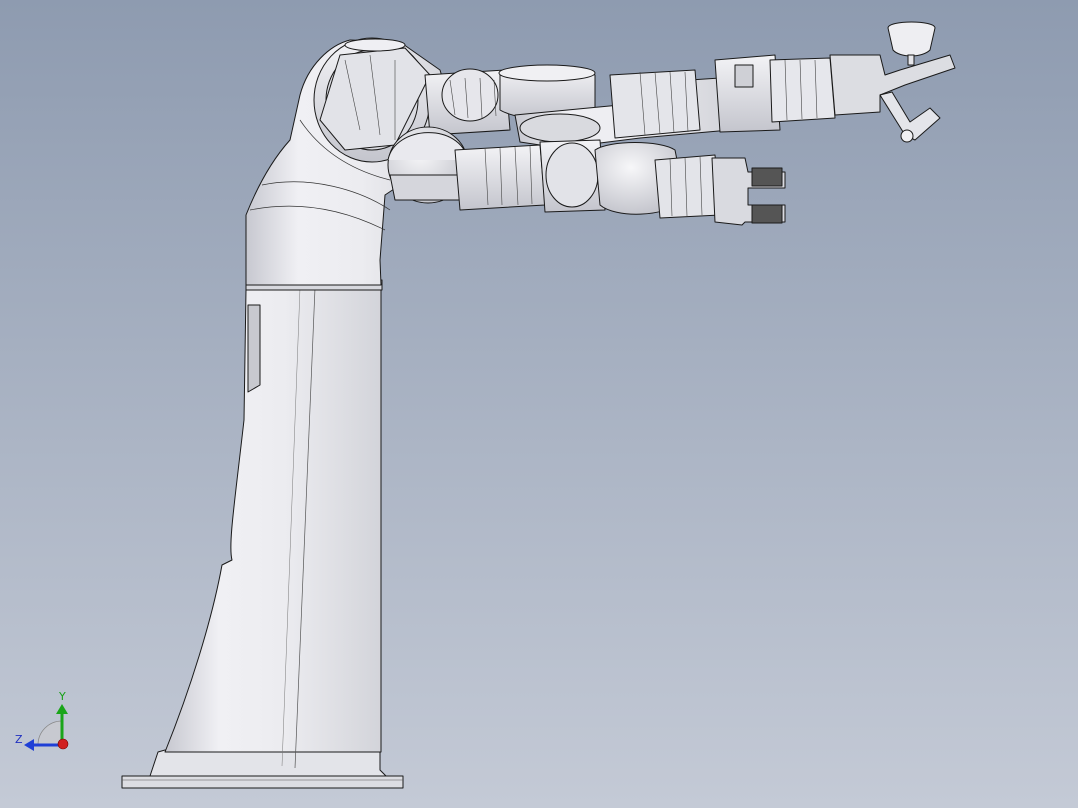 This screenshot has width=1078, height=808. Describe the element at coordinates (62, 696) in the screenshot. I see `y-axis-label: Y` at that location.